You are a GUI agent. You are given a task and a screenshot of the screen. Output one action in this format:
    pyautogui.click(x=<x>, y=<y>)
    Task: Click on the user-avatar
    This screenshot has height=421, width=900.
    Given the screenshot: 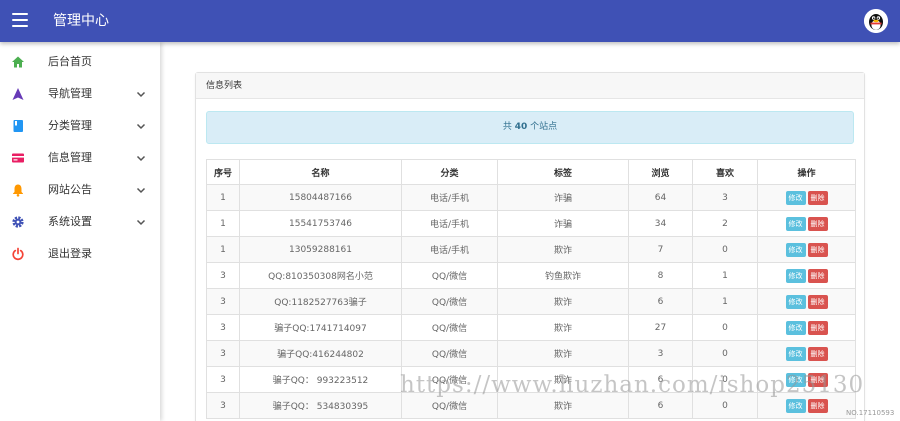 What is the action you would take?
    pyautogui.click(x=876, y=21)
    